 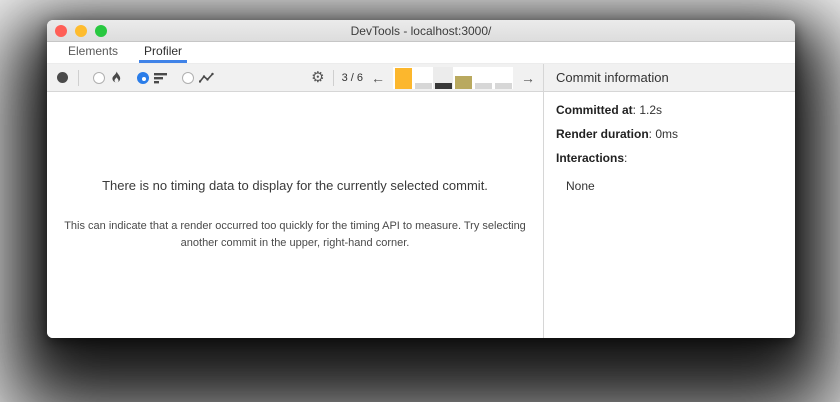 I want to click on next-commit-arrow: →, so click(x=528, y=78).